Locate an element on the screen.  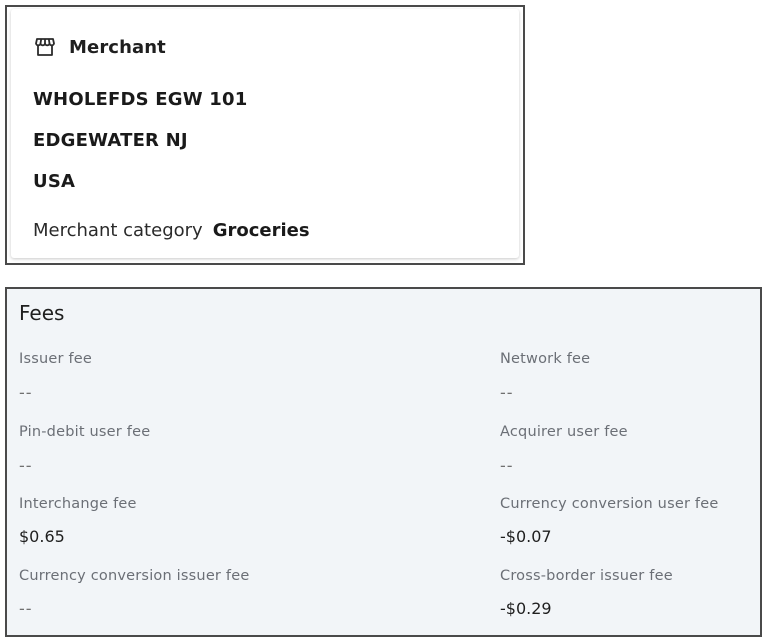
issuer-fee-value: -- is located at coordinates (26, 392).